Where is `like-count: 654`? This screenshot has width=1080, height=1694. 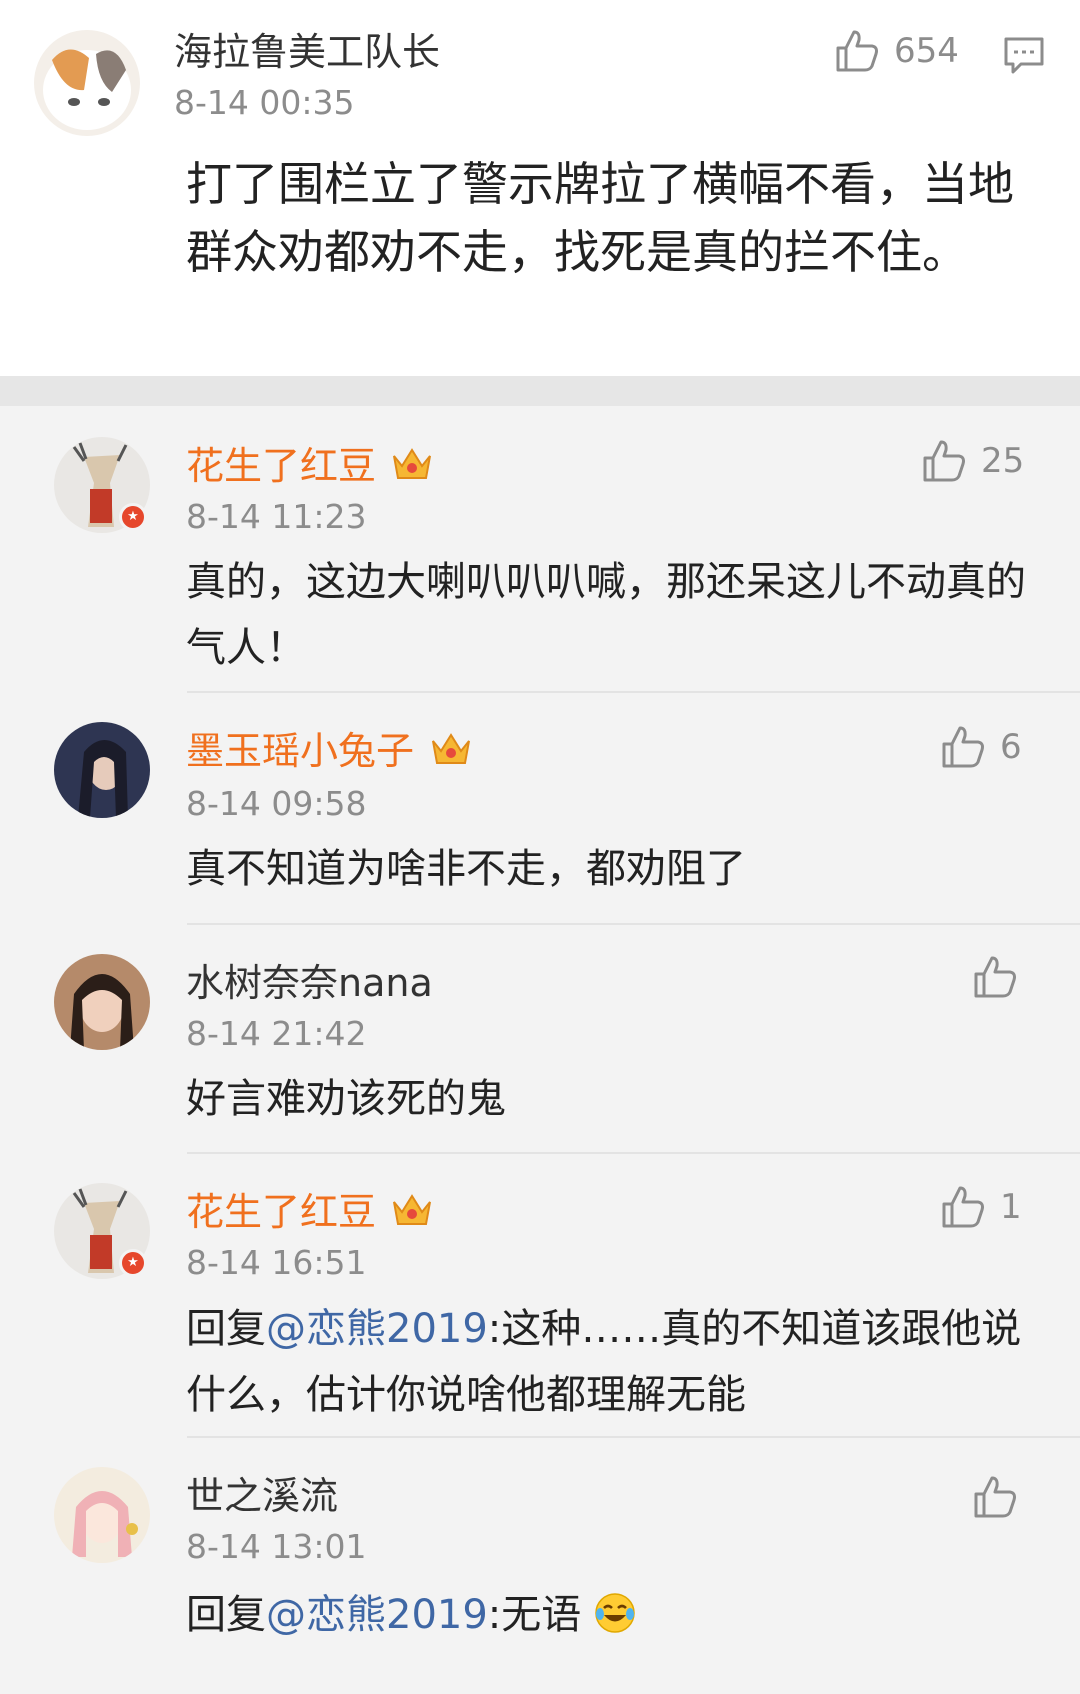
like-count: 654 is located at coordinates (926, 51).